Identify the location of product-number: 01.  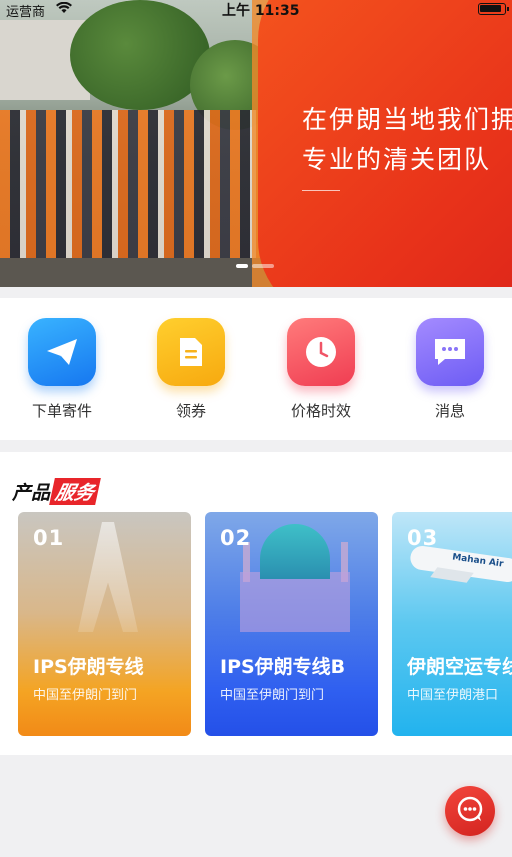
(49, 538).